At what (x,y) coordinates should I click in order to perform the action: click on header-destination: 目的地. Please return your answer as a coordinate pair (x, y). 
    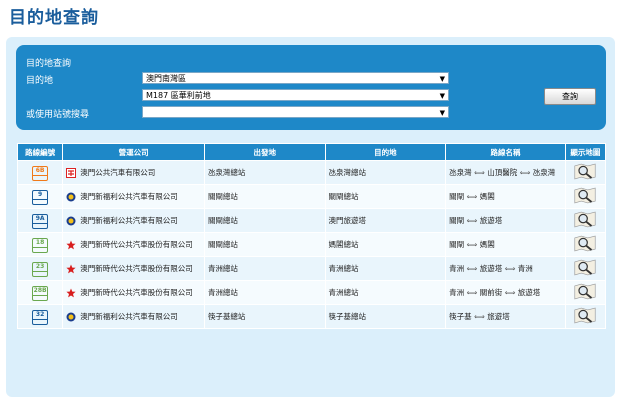
    Looking at the image, I should click on (385, 152).